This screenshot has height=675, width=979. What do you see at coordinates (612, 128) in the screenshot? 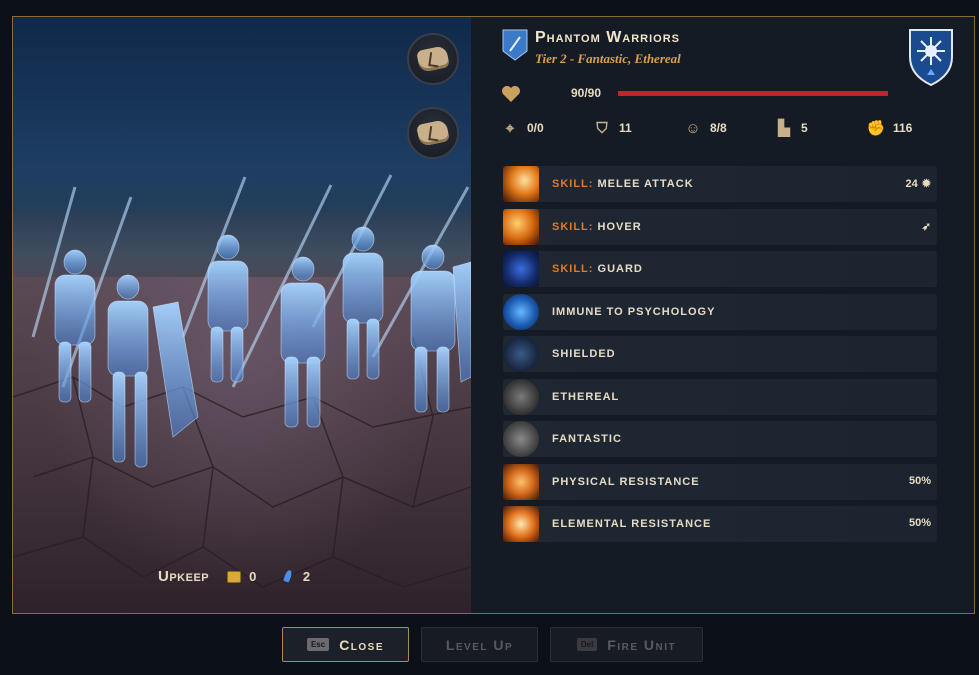
I see `stat-defense: ⛉ 11` at bounding box center [612, 128].